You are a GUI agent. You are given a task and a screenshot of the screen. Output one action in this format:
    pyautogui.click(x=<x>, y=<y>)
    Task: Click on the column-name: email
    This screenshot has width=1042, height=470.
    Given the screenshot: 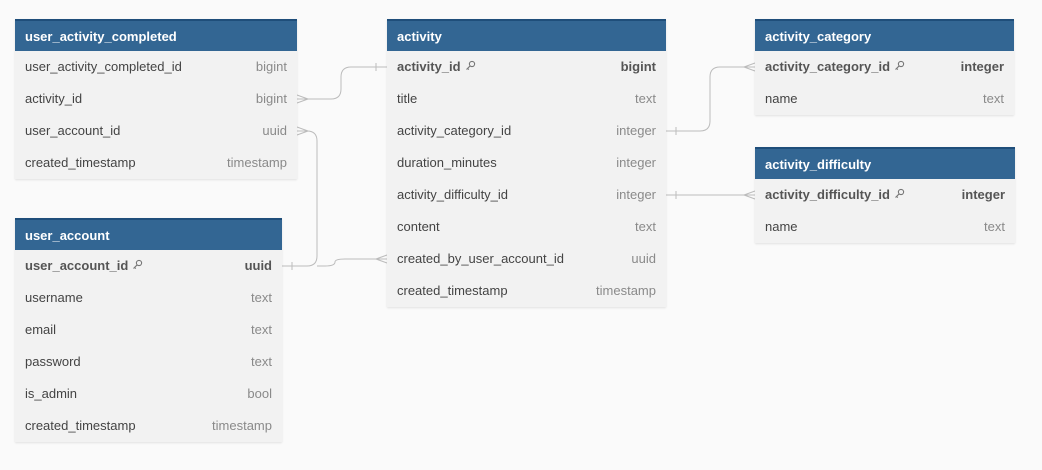 What is the action you would take?
    pyautogui.click(x=41, y=329)
    